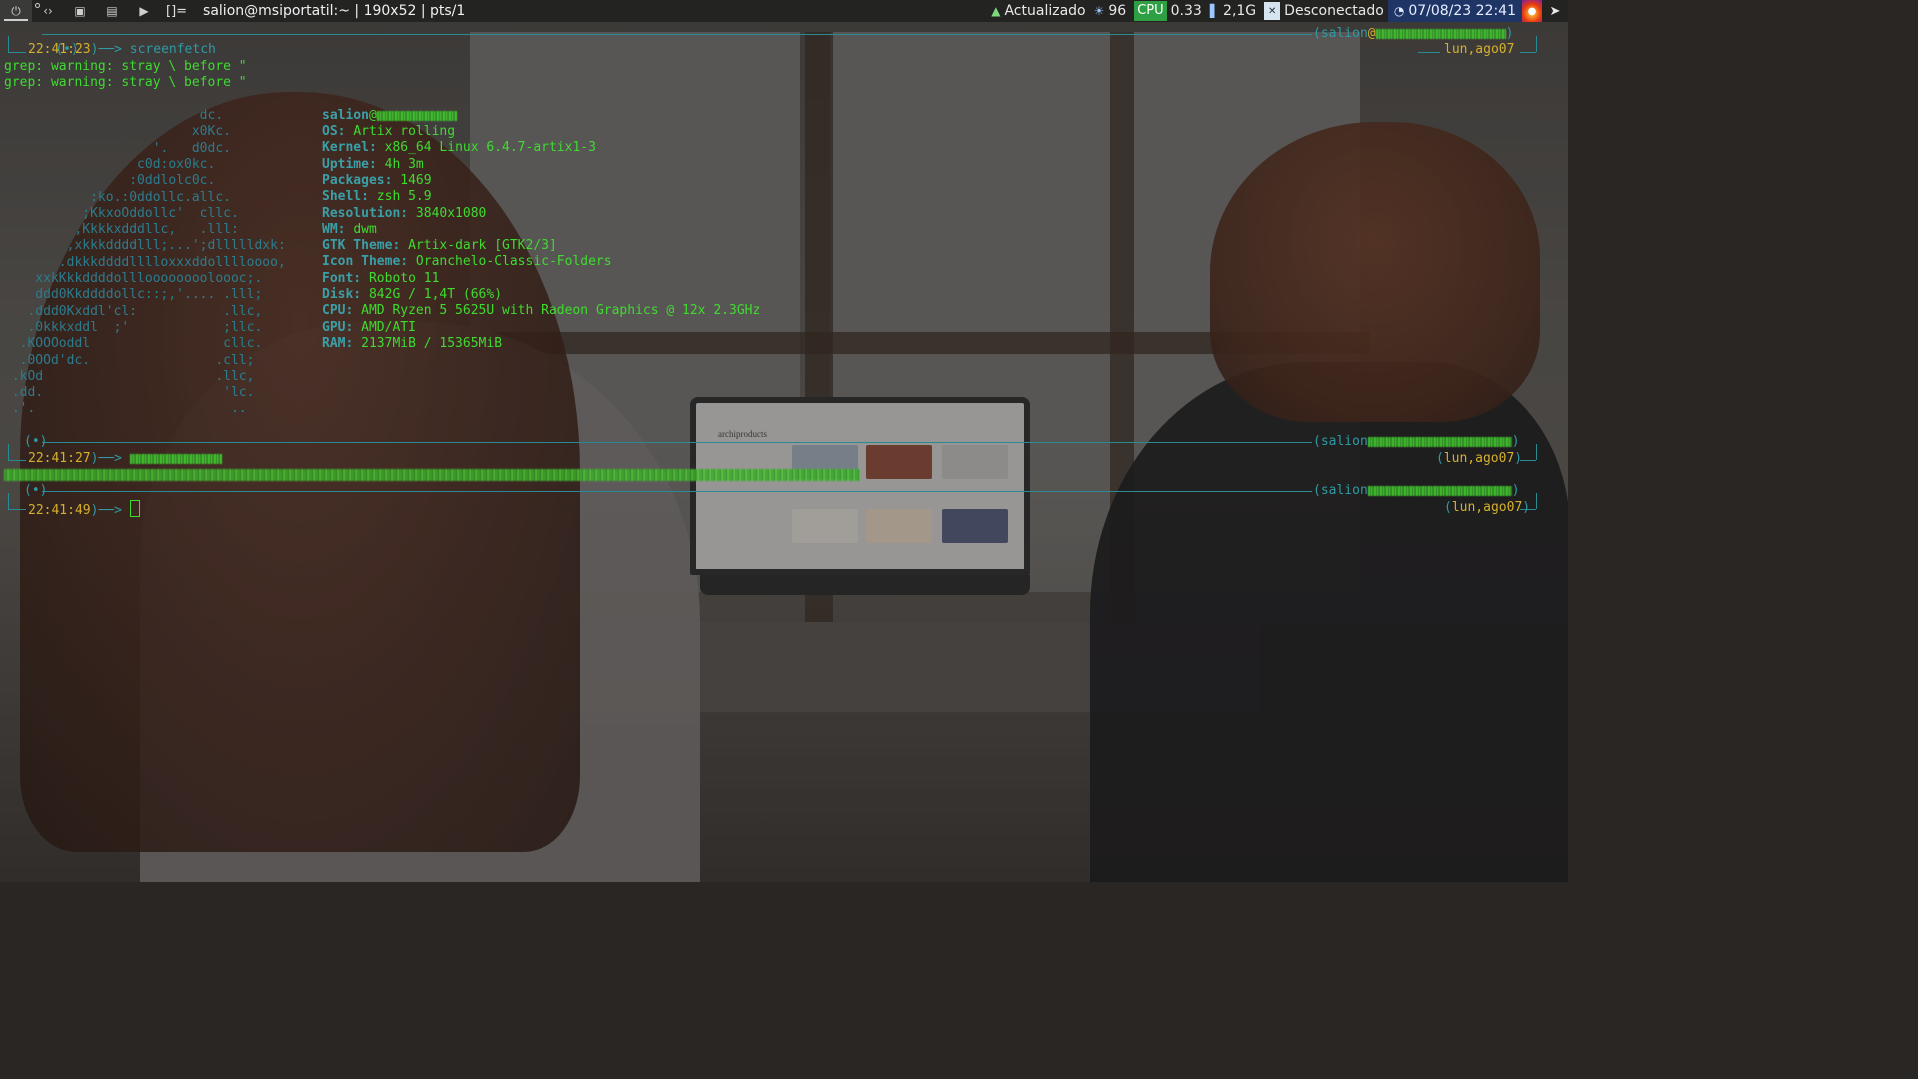 The image size is (1918, 1079). I want to click on network-status: ✕ Desconectado, so click(1324, 11).